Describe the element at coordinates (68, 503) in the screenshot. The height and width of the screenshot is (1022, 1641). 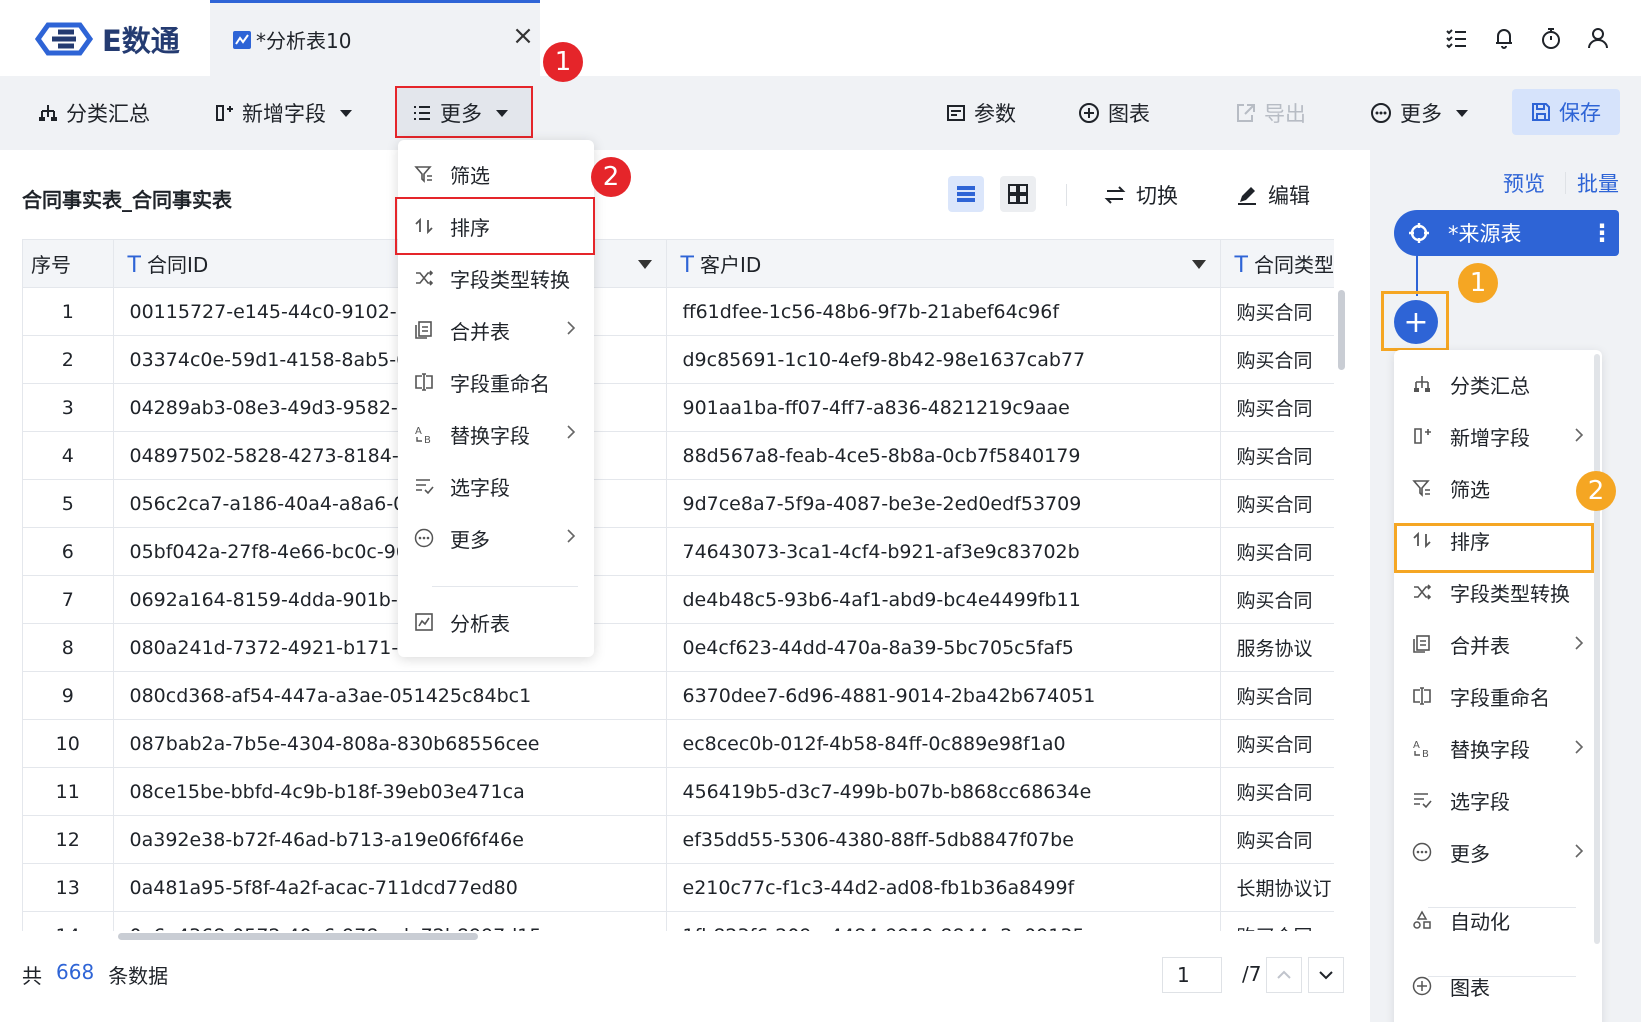
I see `cell-index: 5` at that location.